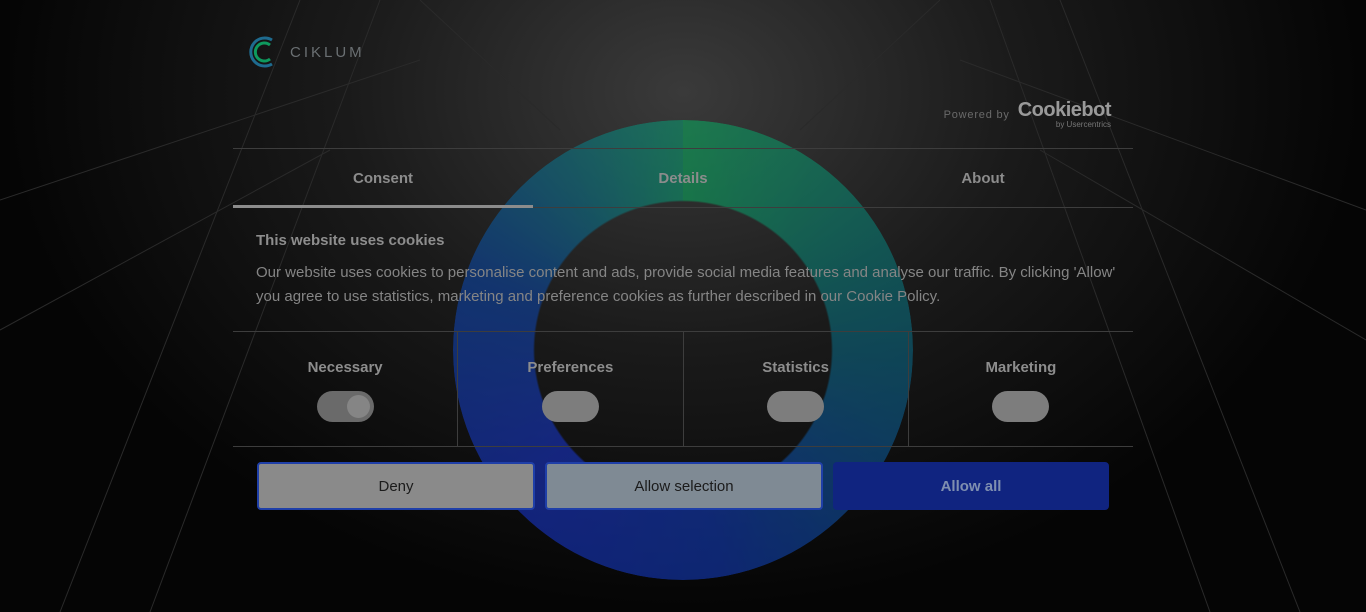  What do you see at coordinates (983, 178) in the screenshot?
I see `tab-about: About` at bounding box center [983, 178].